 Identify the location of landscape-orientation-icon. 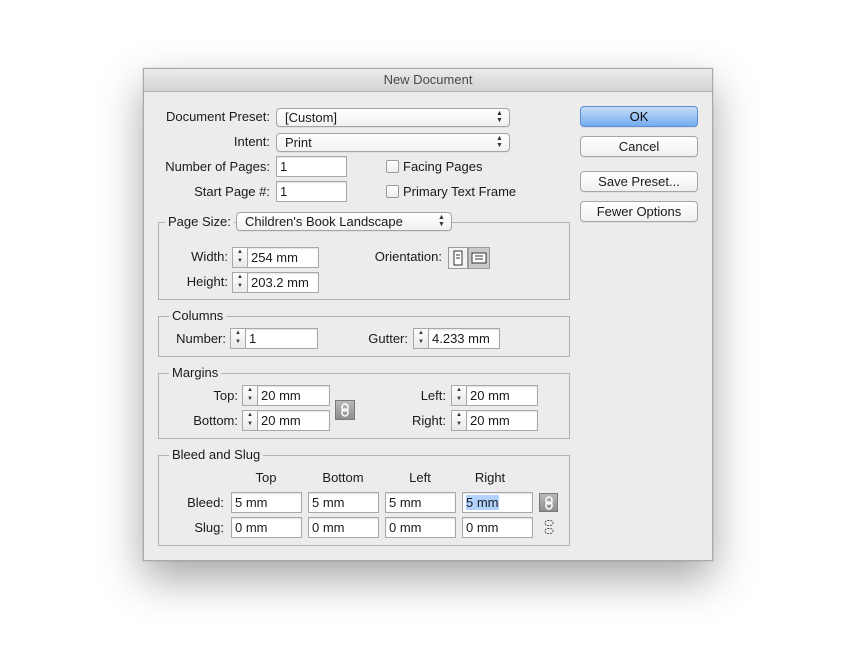
(479, 258).